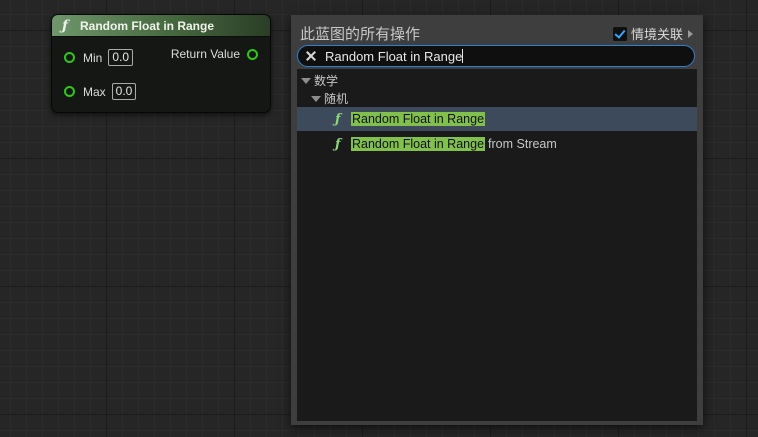 The width and height of the screenshot is (758, 437). Describe the element at coordinates (690, 33) in the screenshot. I see `expand-arrow-icon` at that location.